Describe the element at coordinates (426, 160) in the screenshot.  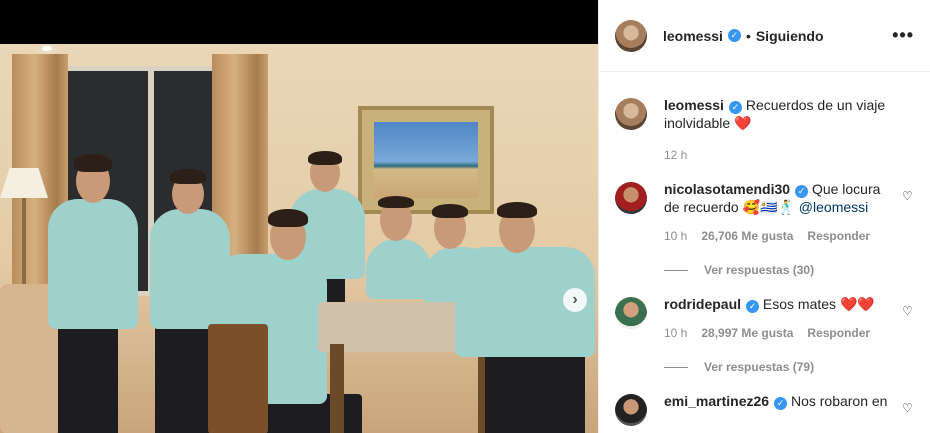
I see `photo-painting` at that location.